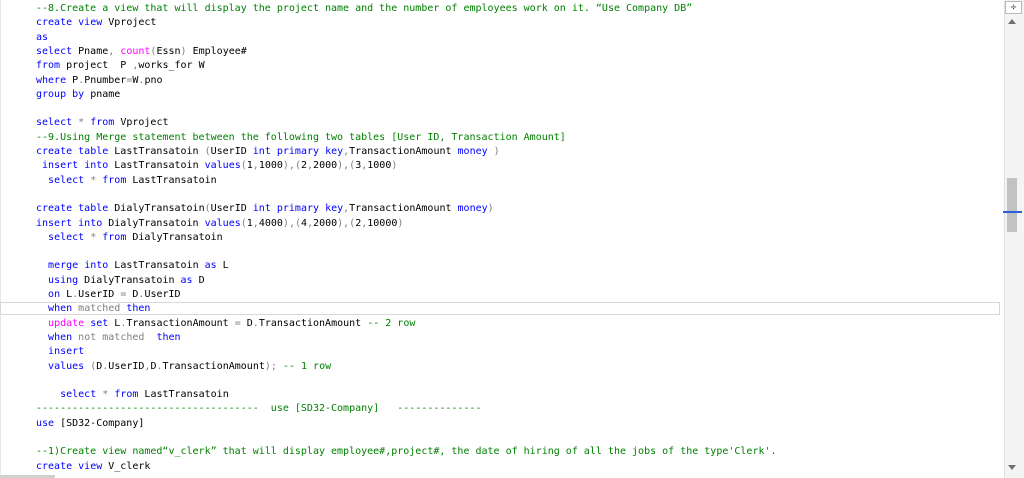 The width and height of the screenshot is (1024, 478). What do you see at coordinates (96, 66) in the screenshot?
I see `code-token: project P` at bounding box center [96, 66].